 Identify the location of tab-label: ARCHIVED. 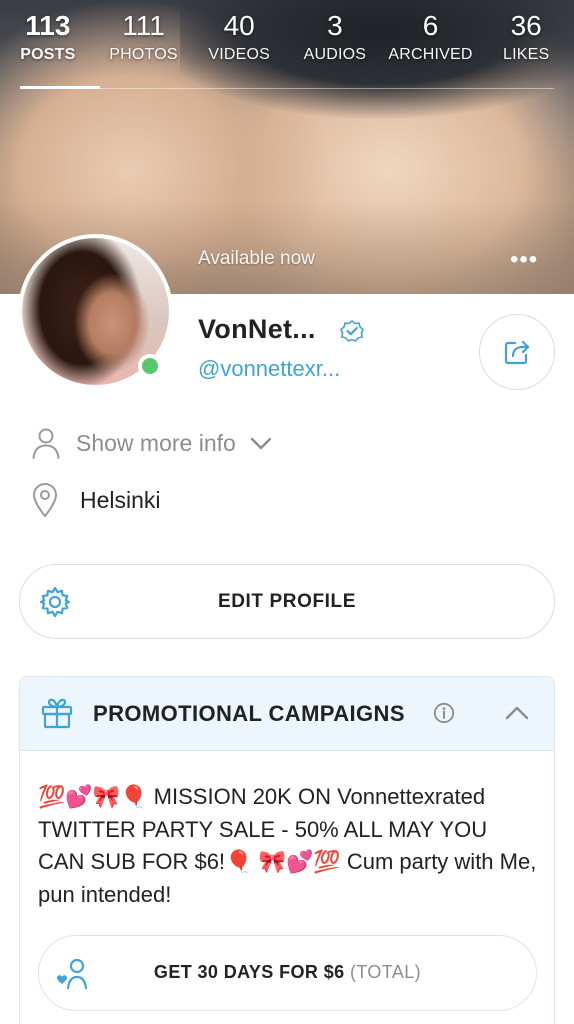
(430, 54).